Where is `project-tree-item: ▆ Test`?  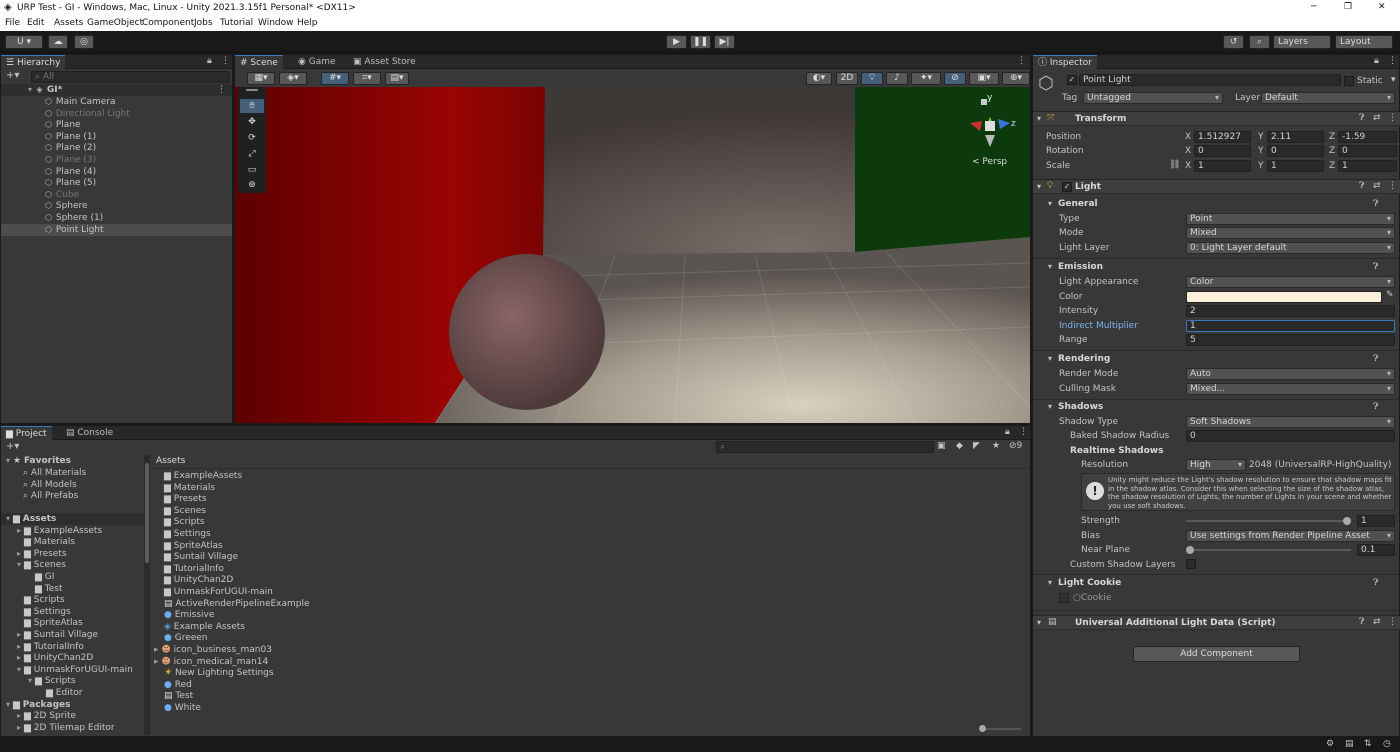 project-tree-item: ▆ Test is located at coordinates (72, 589).